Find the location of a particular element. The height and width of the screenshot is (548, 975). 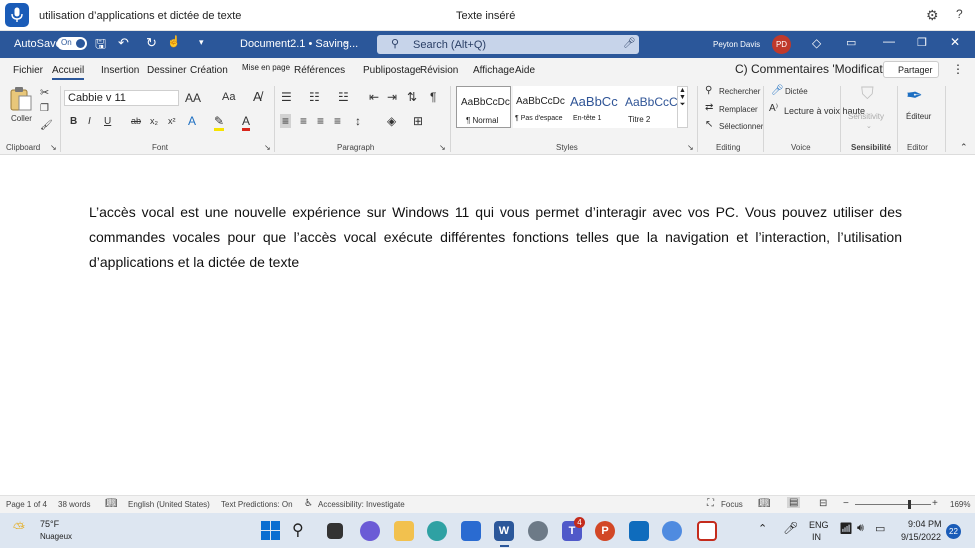

page-count: Page 1 of 4 is located at coordinates (26, 504).